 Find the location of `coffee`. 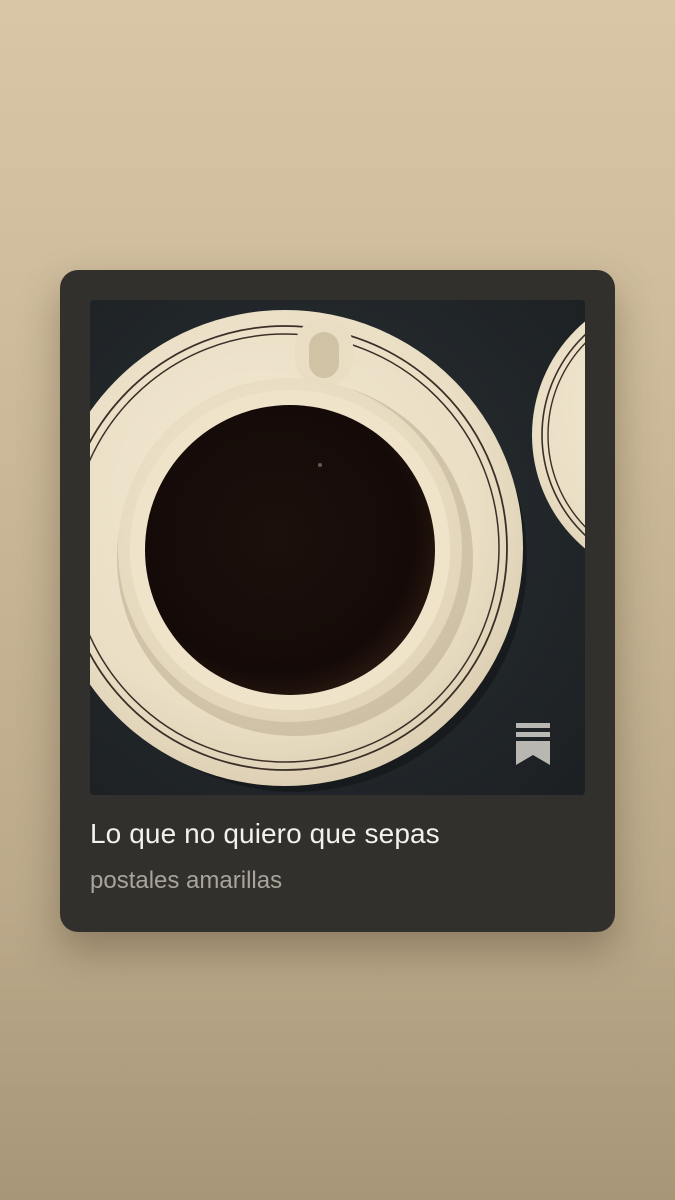

coffee is located at coordinates (290, 550).